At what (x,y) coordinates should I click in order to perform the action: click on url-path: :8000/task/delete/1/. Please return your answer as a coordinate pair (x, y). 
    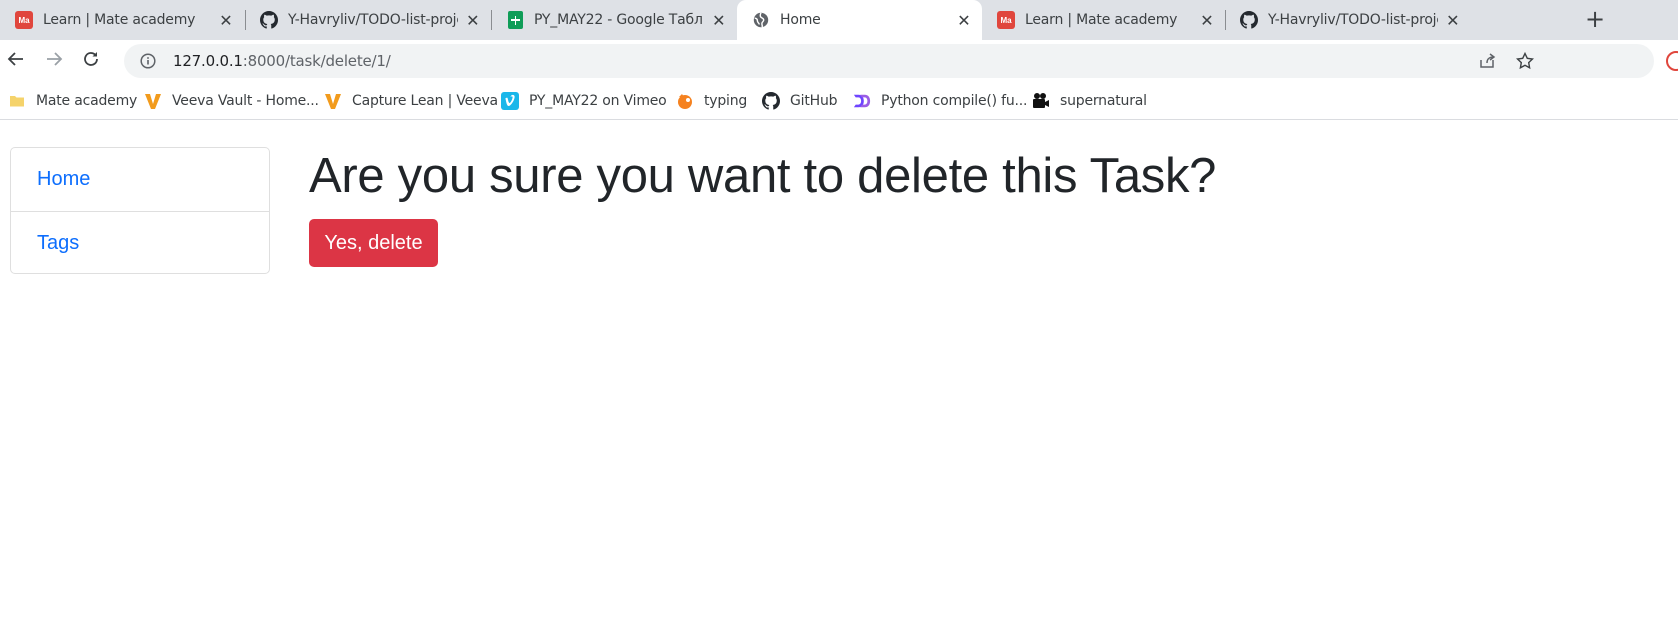
    Looking at the image, I should click on (316, 61).